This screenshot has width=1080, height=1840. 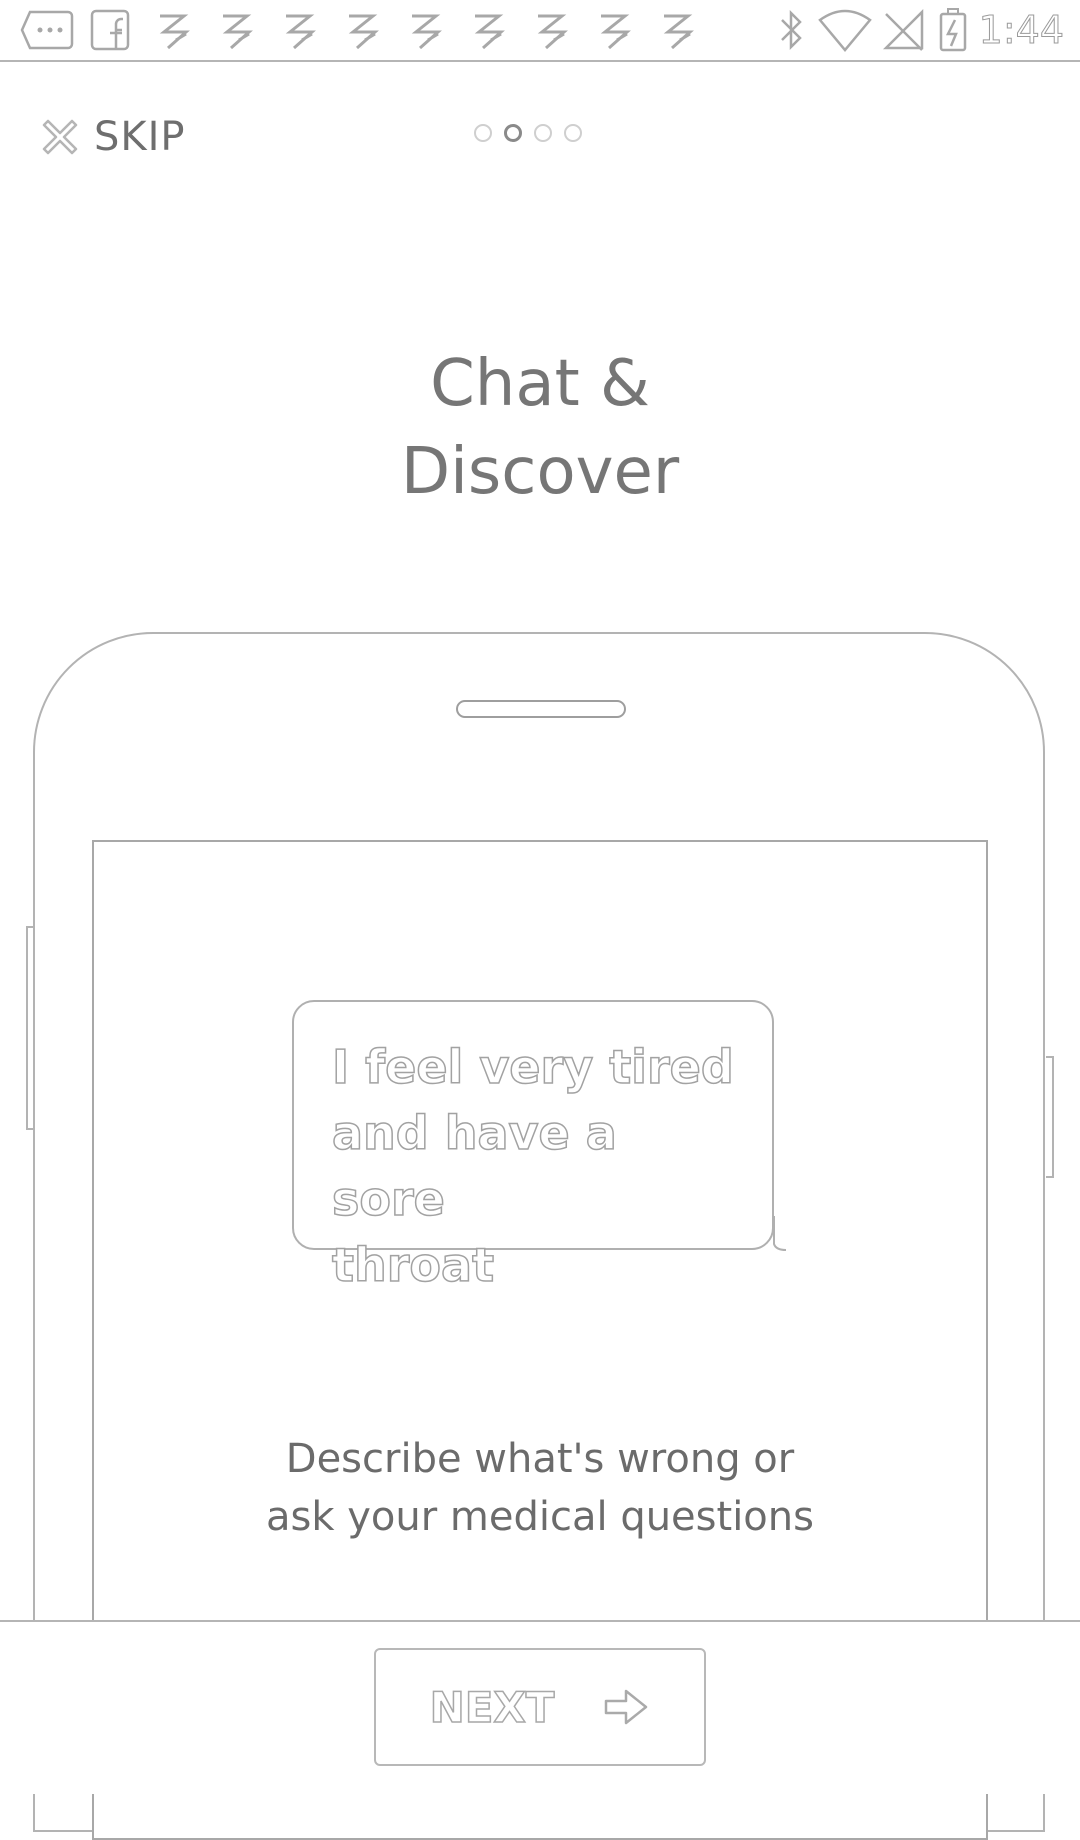 What do you see at coordinates (60, 137) in the screenshot?
I see `close-icon` at bounding box center [60, 137].